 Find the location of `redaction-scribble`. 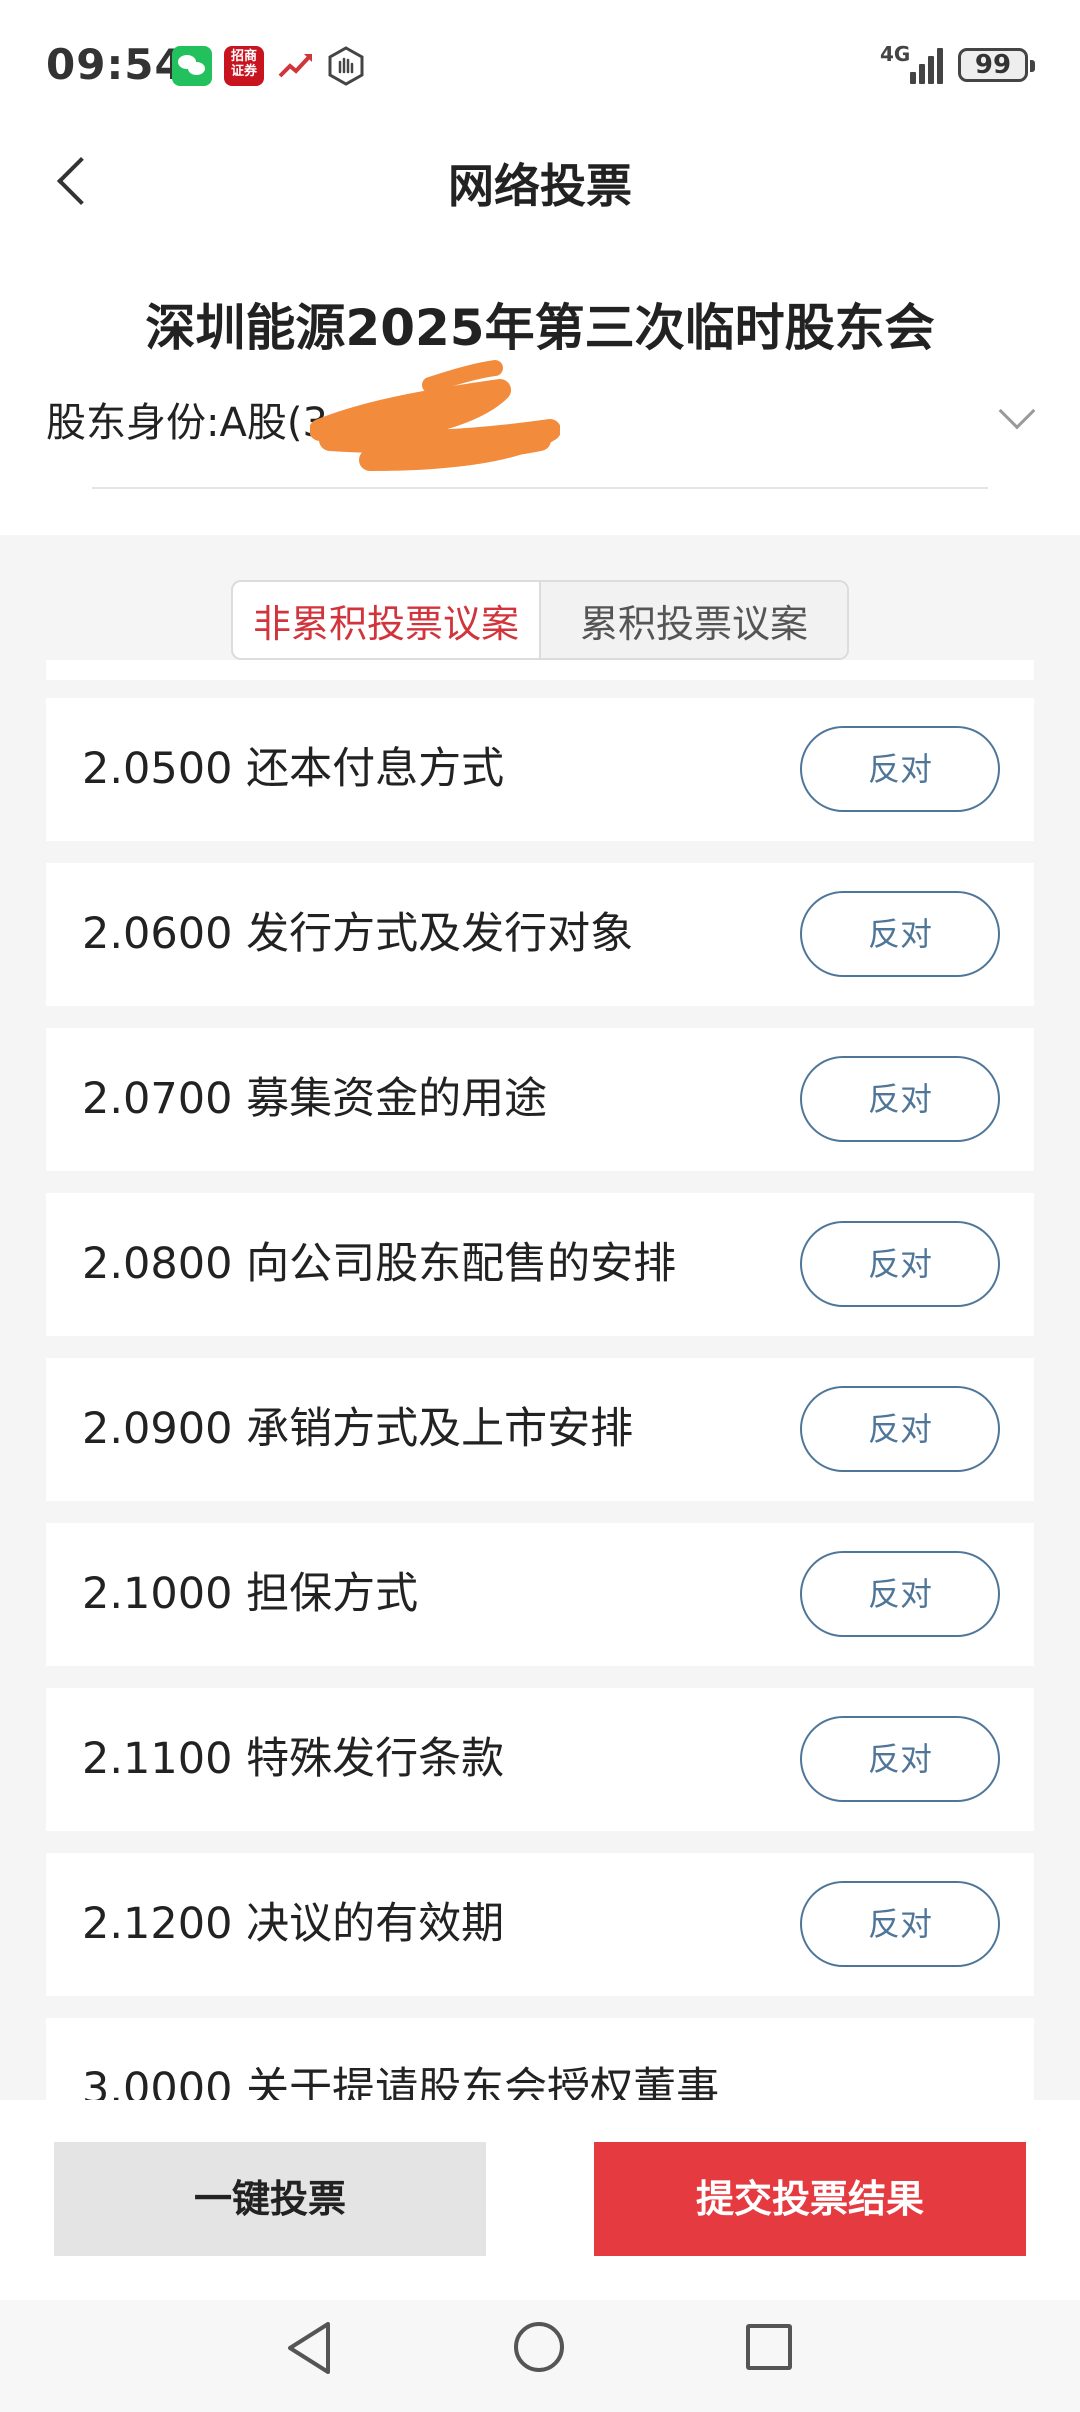

redaction-scribble is located at coordinates (435, 415).